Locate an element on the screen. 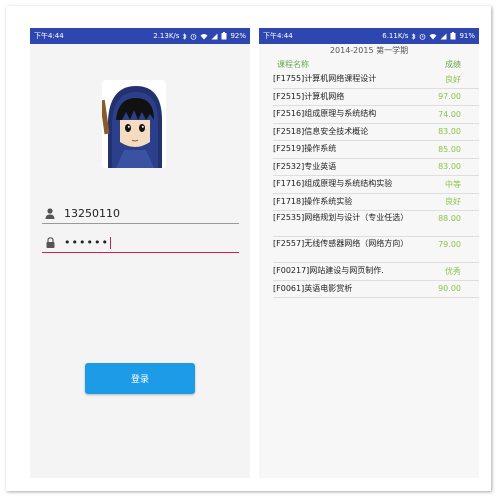  table-header: 课程名称 成绩 is located at coordinates (369, 63).